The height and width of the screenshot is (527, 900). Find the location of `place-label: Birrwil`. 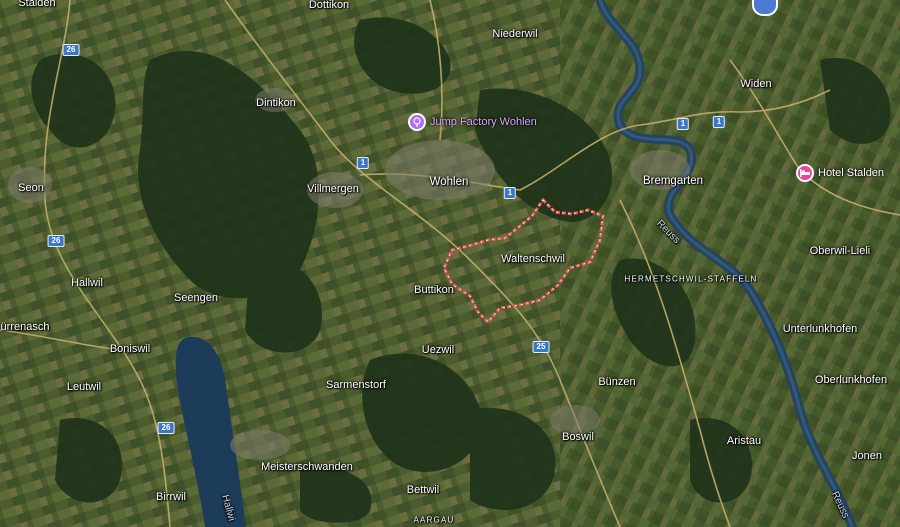

place-label: Birrwil is located at coordinates (171, 497).